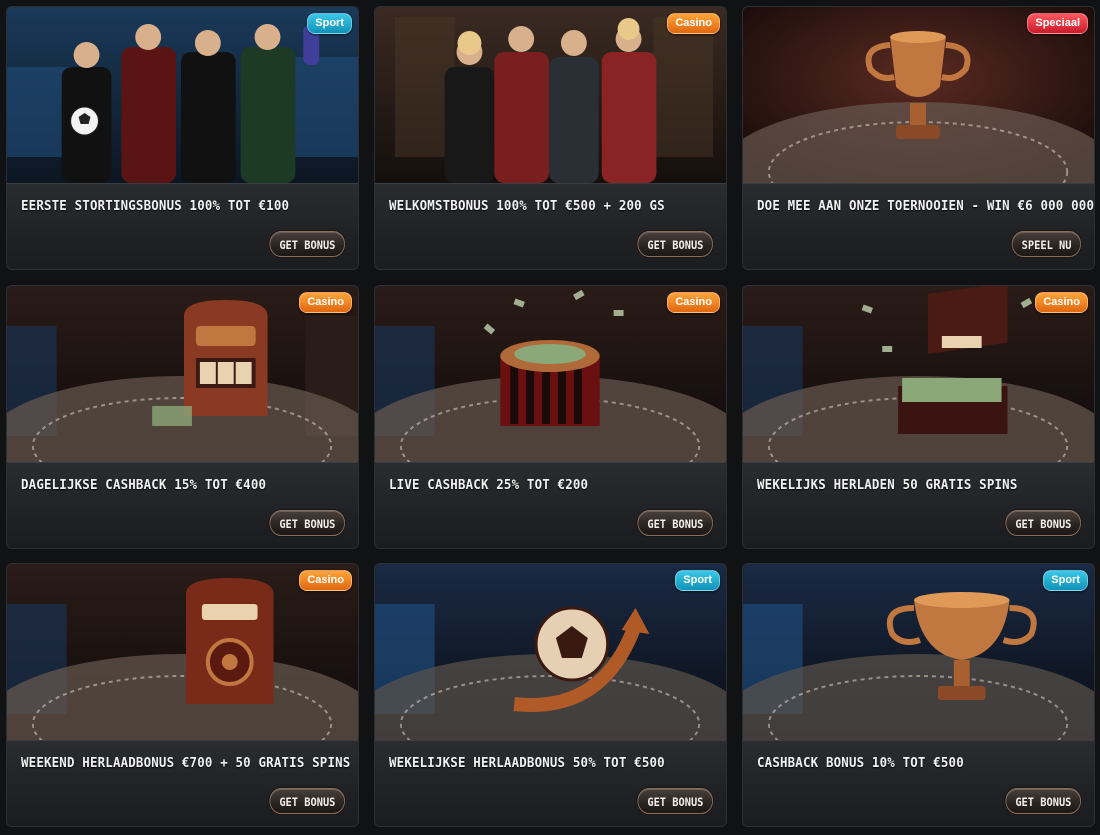 Image resolution: width=1100 pixels, height=835 pixels. I want to click on bronze-trophy-bowl-icon, so click(918, 652).